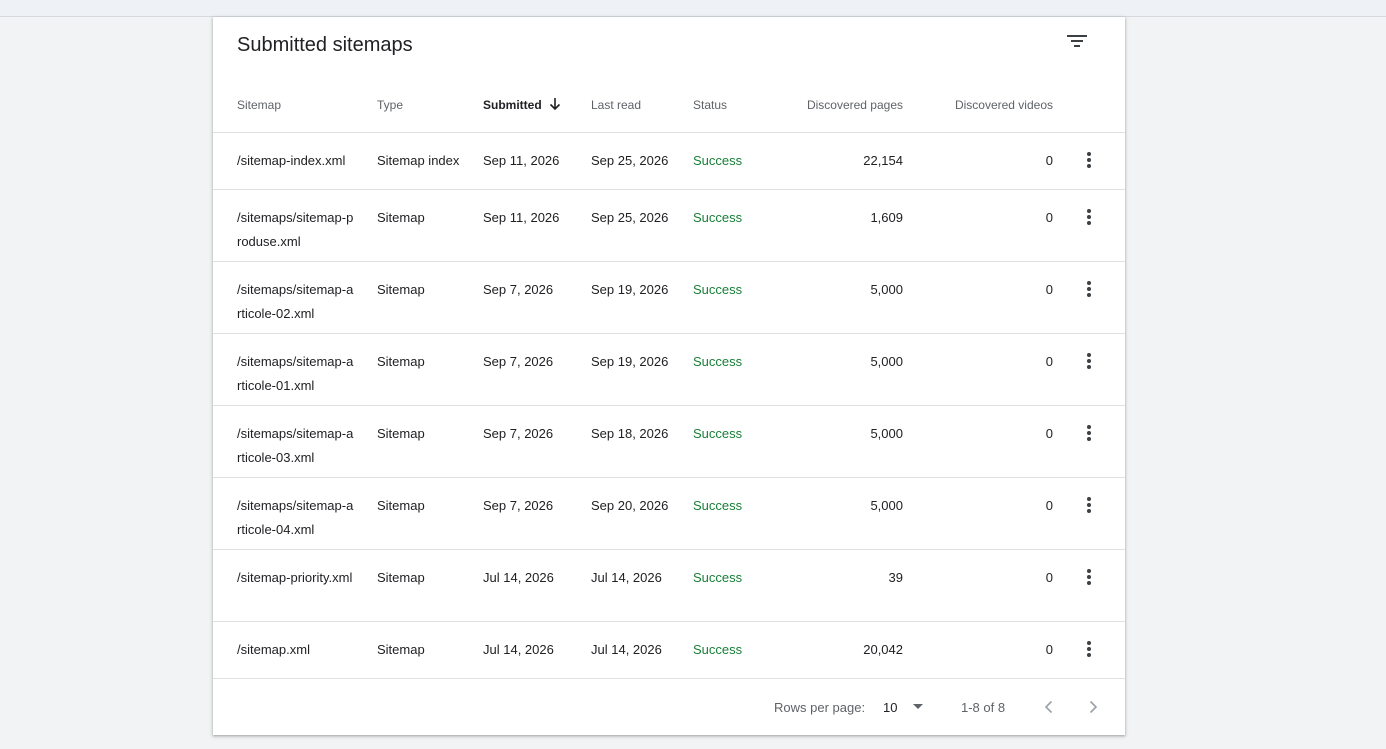 The image size is (1386, 749). Describe the element at coordinates (418, 160) in the screenshot. I see `cell-type: Sitemap index` at that location.